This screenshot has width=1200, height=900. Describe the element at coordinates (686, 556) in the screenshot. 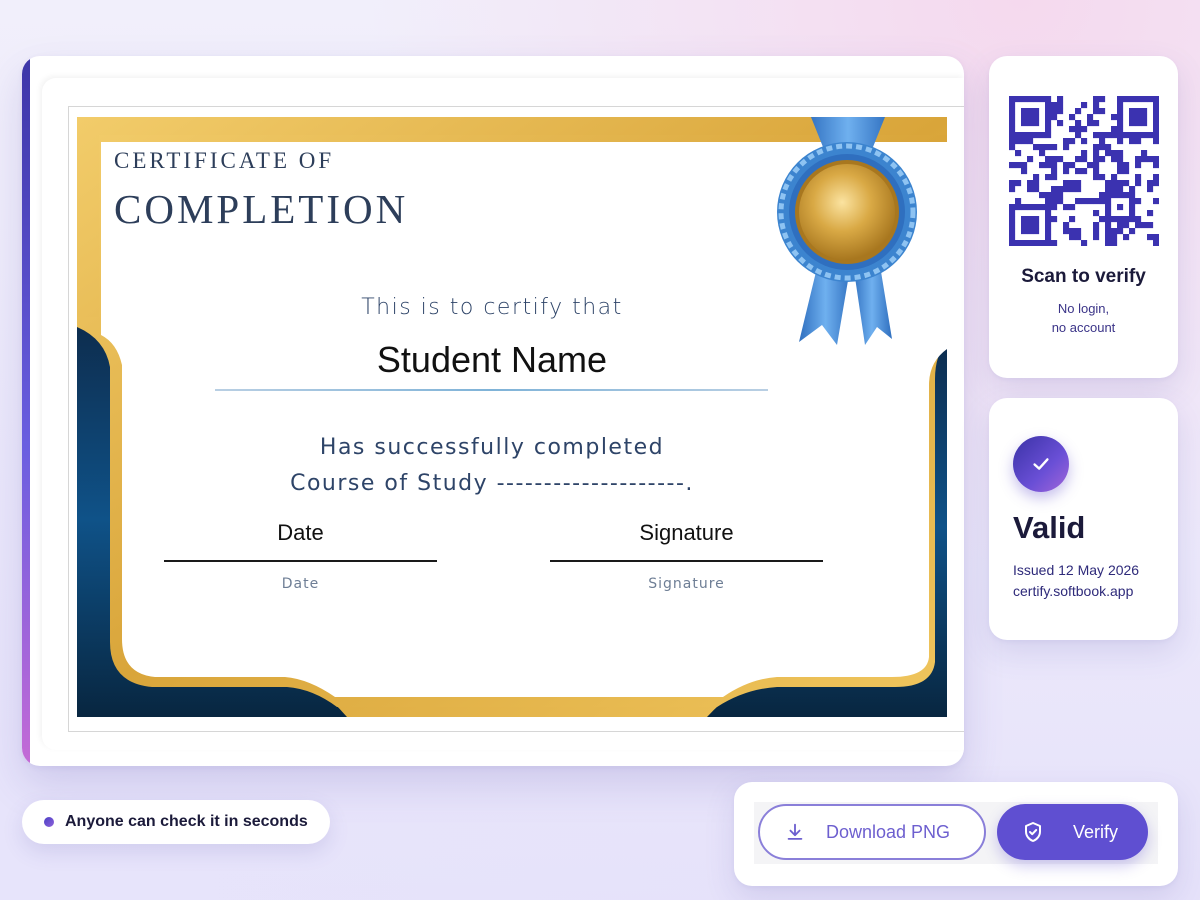

I see `signature-block: Signature Signature` at that location.